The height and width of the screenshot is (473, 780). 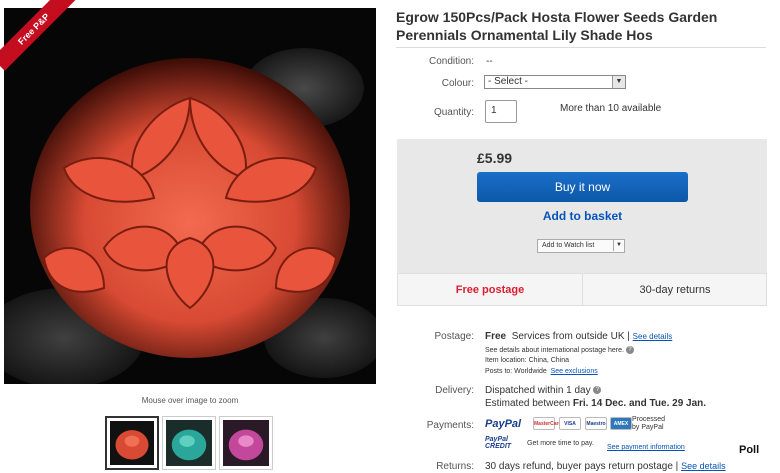 I want to click on processed-by-paypal: Processed by PayPal, so click(x=649, y=423).